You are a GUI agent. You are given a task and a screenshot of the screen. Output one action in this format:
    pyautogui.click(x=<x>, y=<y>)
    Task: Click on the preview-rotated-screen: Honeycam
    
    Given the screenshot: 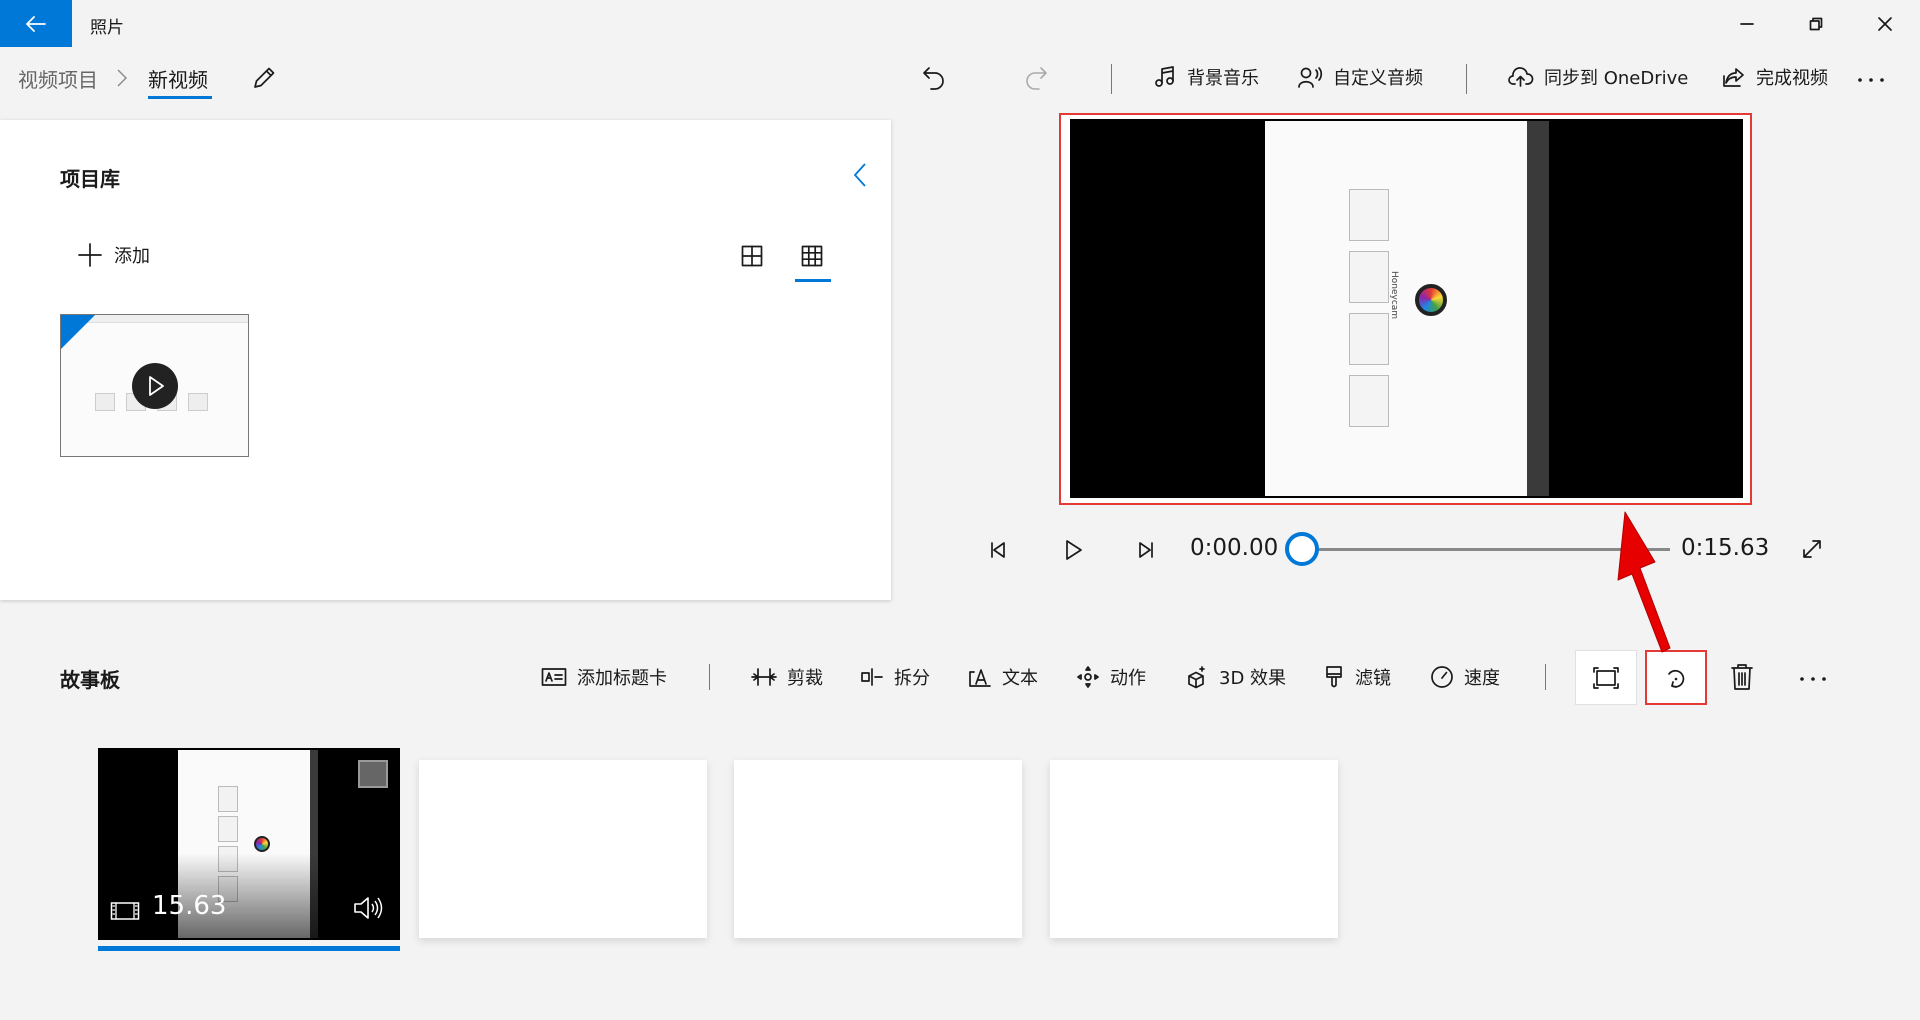 What is the action you would take?
    pyautogui.click(x=1407, y=308)
    